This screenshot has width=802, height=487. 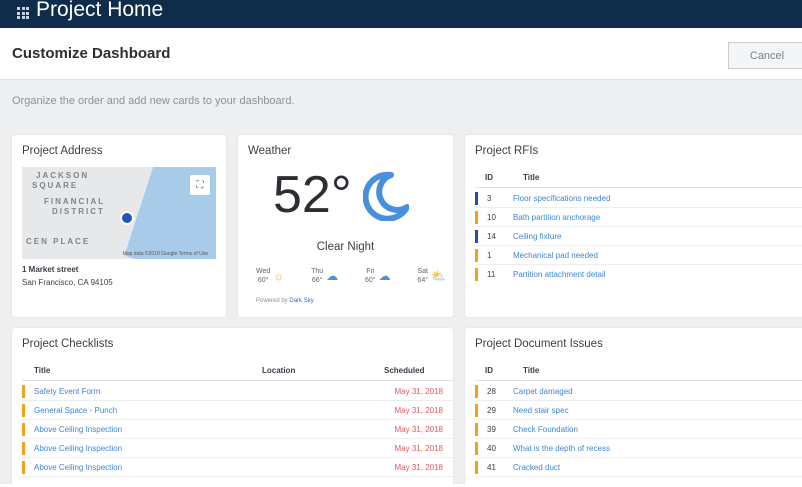 What do you see at coordinates (561, 448) in the screenshot?
I see `item-title-link: What is the depth of recess` at bounding box center [561, 448].